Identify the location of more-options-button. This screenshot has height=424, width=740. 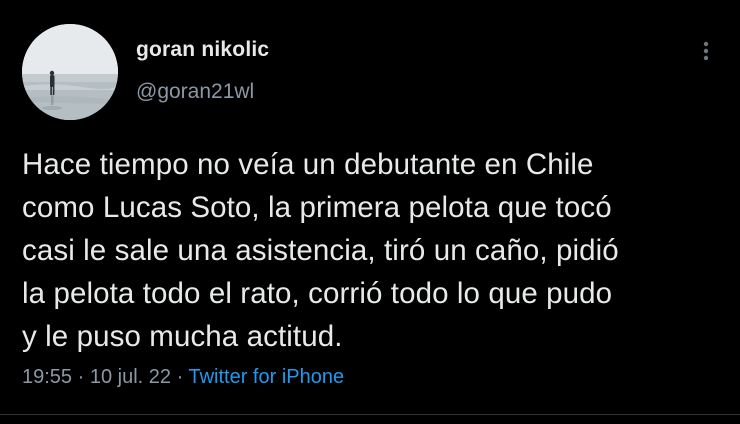
(706, 51).